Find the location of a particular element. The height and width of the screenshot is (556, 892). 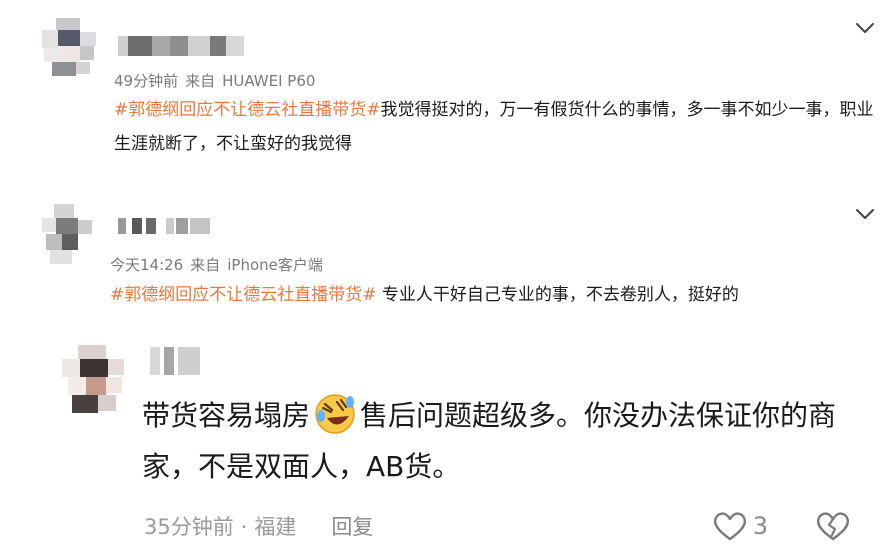

comment-meta: 49分钟前 来自 HUAWEI P60 is located at coordinates (218, 80).